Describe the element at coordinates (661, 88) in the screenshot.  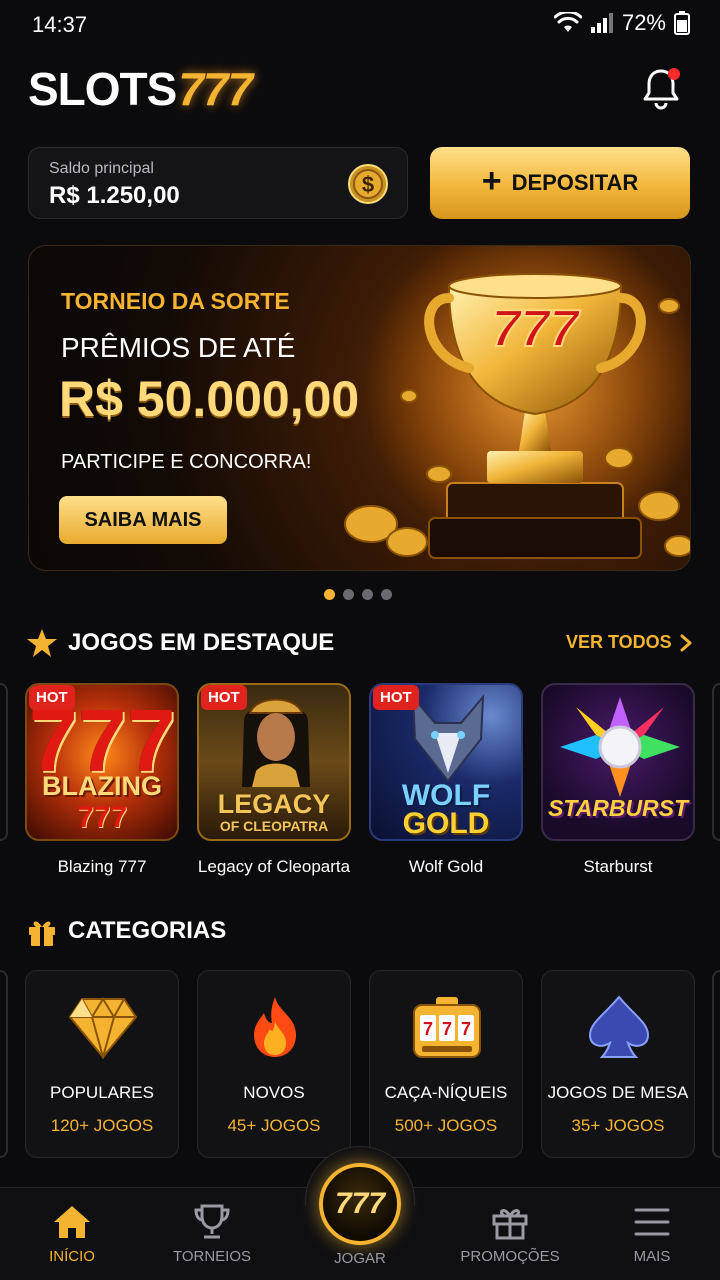
I see `notifications-button` at that location.